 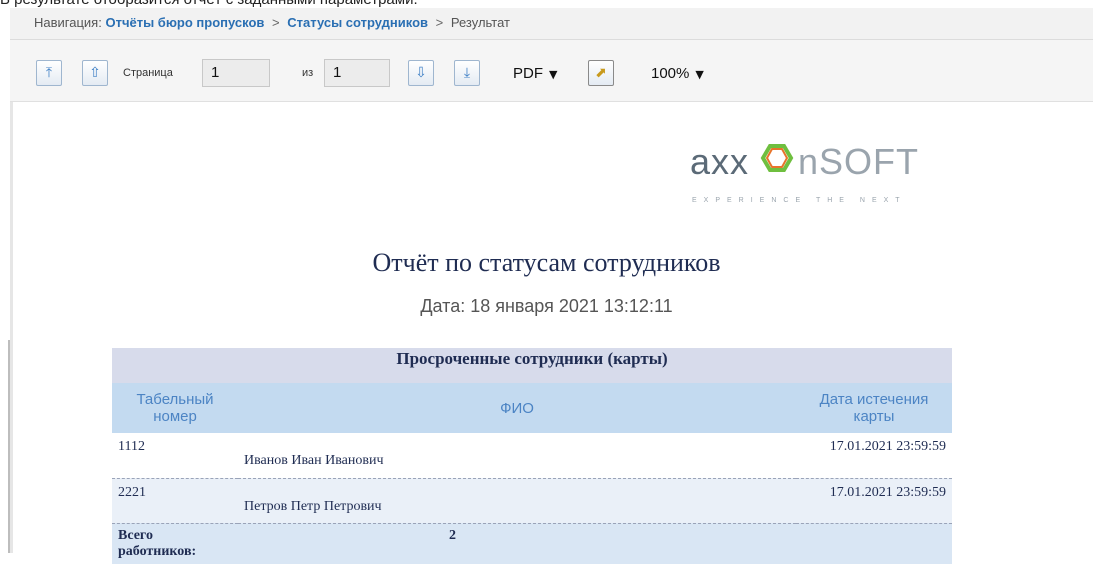 I want to click on cell-name: Петров Петр Петрович, so click(x=517, y=501).